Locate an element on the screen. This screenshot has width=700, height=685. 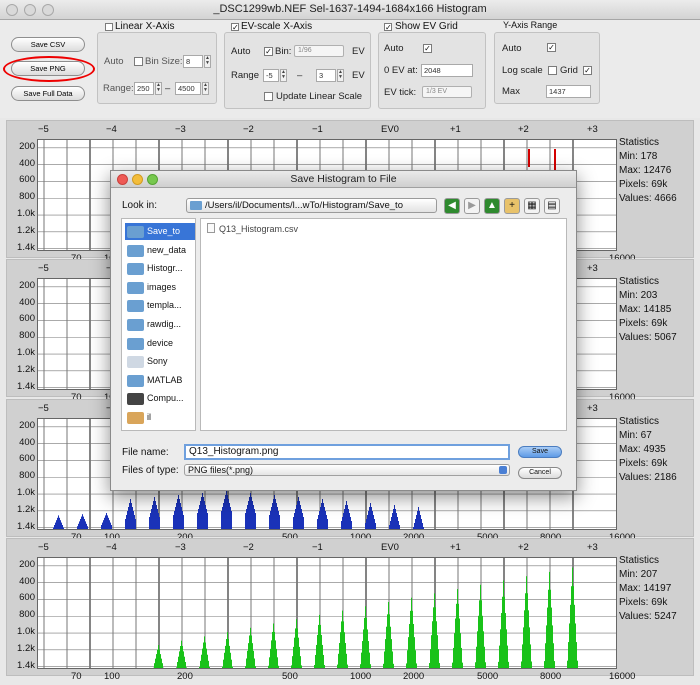
y-tick-label: 400 is located at coordinates (27, 302).